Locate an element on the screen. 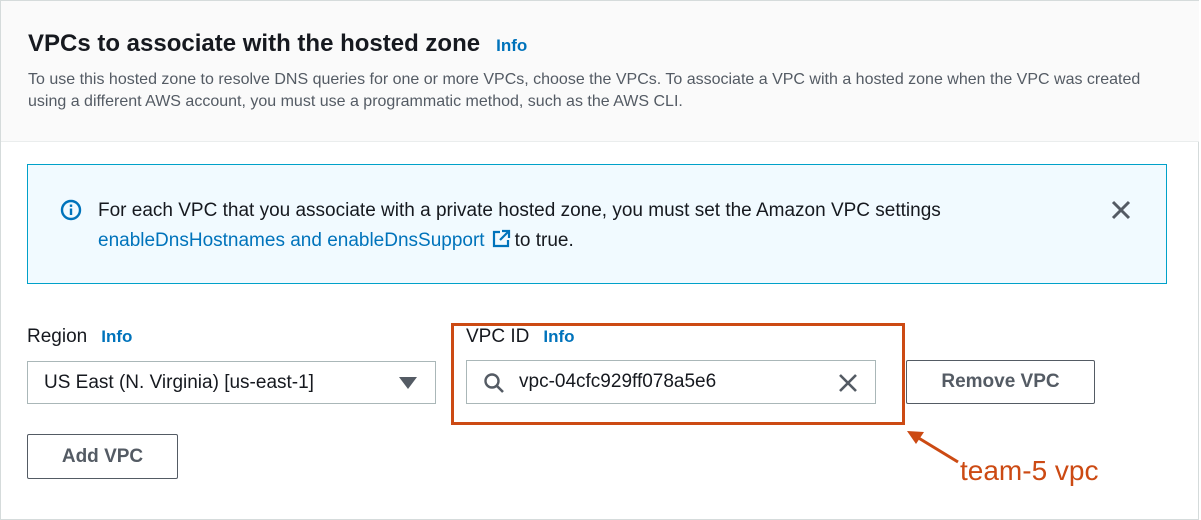 The image size is (1201, 520). panel-title: VPCs to associate with the hosted zone is located at coordinates (254, 43).